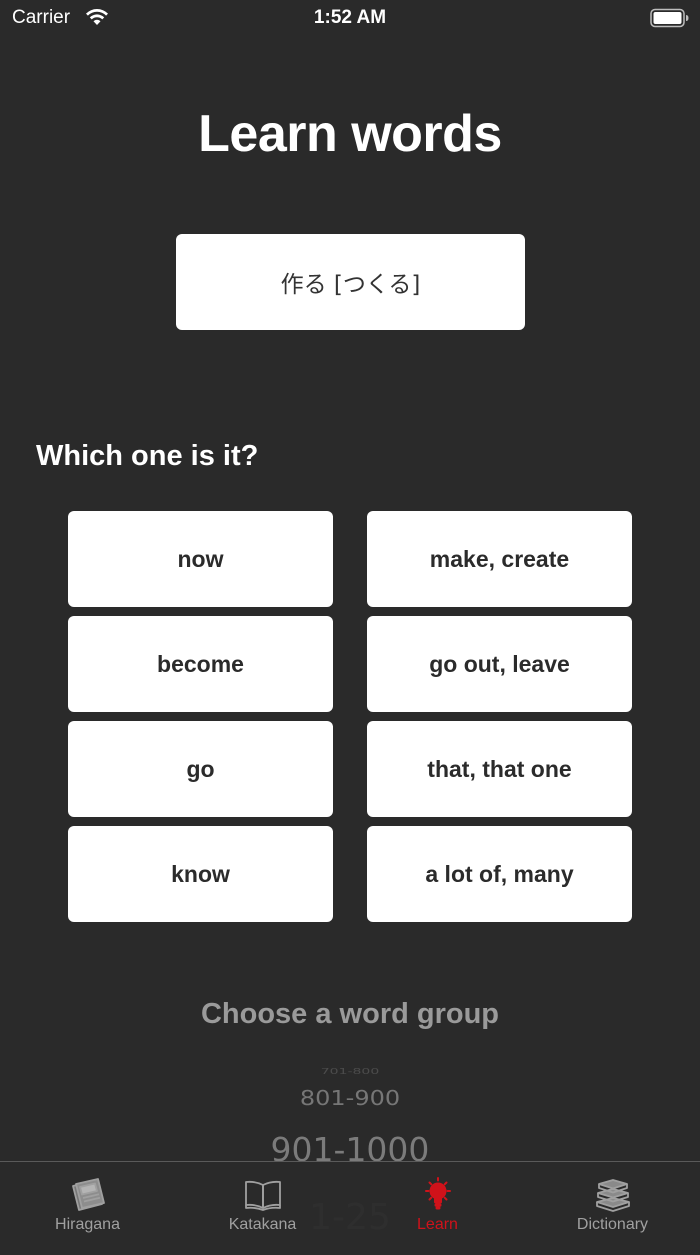 The height and width of the screenshot is (1255, 700). What do you see at coordinates (87, 1224) in the screenshot?
I see `tab-label: Hiragana` at bounding box center [87, 1224].